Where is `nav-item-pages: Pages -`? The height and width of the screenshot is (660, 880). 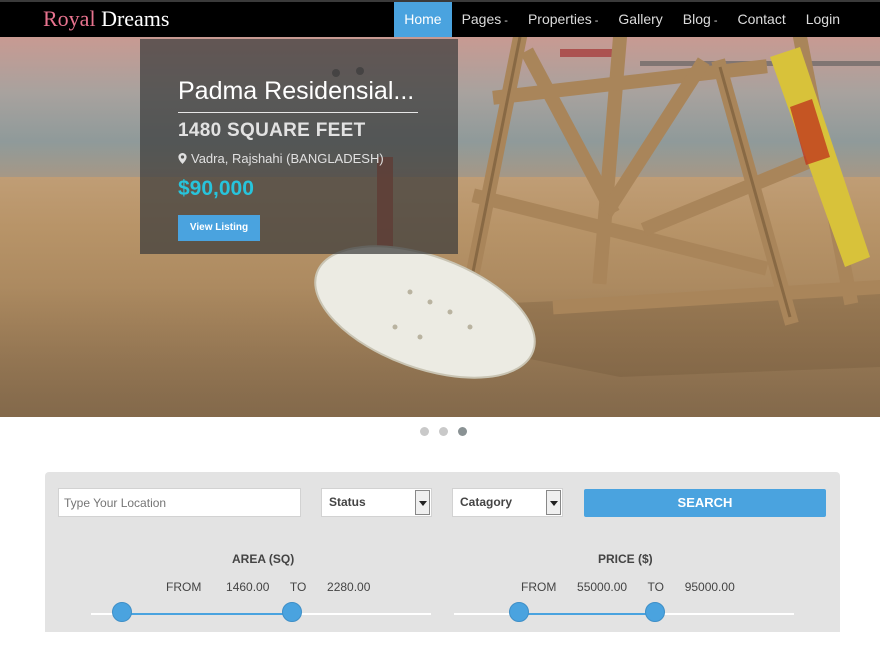
nav-item-pages: Pages - is located at coordinates (485, 19).